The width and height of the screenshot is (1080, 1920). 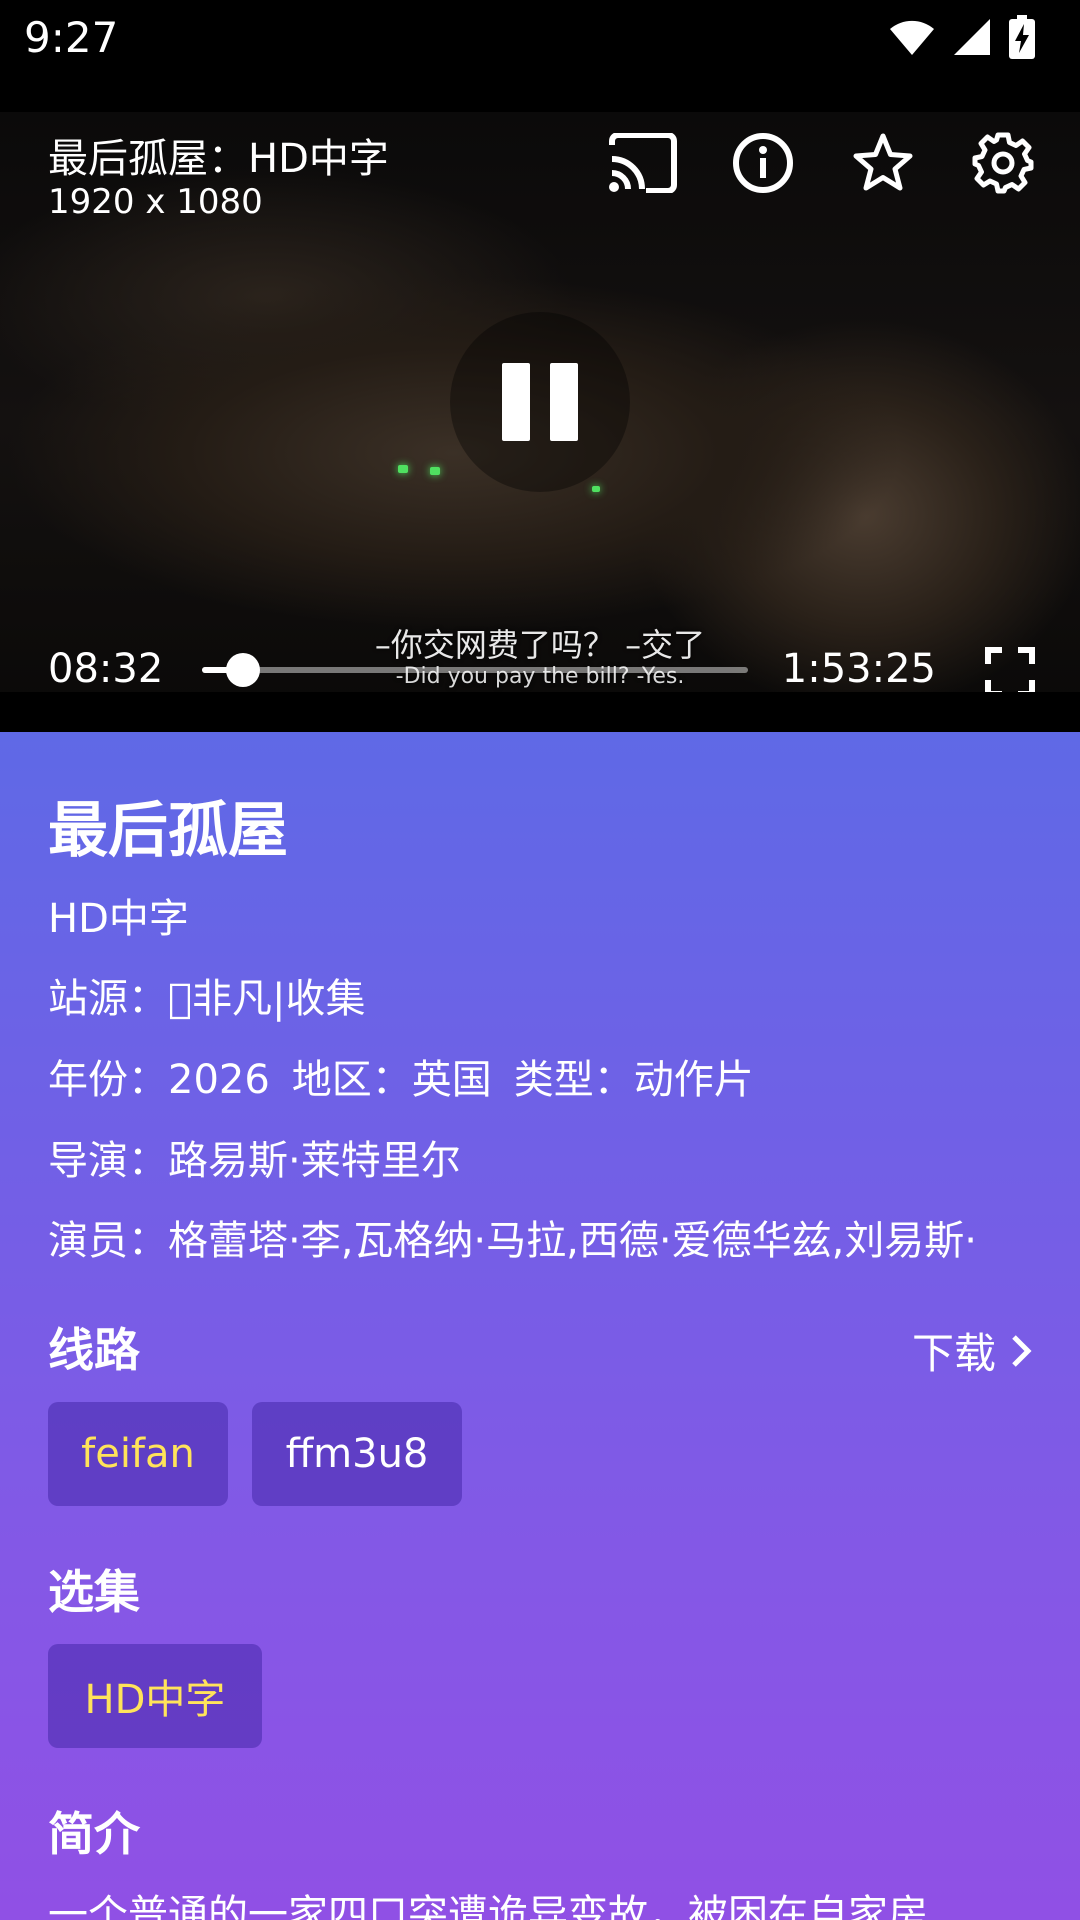 I want to click on player-bottom-bar, so click(x=540, y=712).